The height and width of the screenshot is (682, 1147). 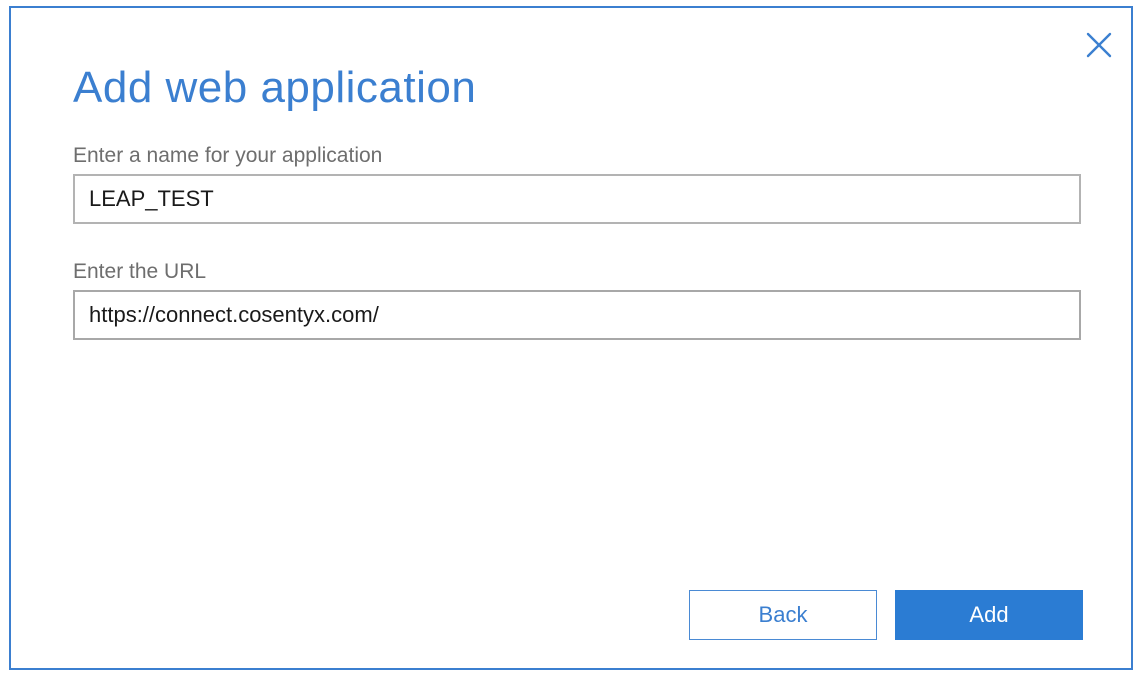 I want to click on application-name-label: Enter a name for your application, so click(x=228, y=155).